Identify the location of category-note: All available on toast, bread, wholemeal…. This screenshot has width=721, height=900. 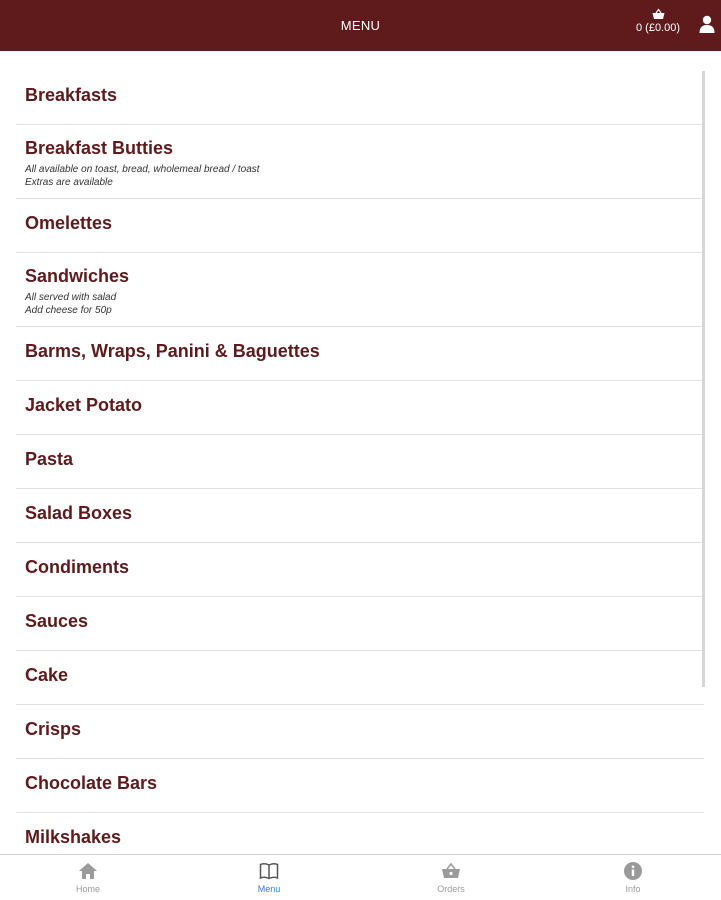
(142, 169).